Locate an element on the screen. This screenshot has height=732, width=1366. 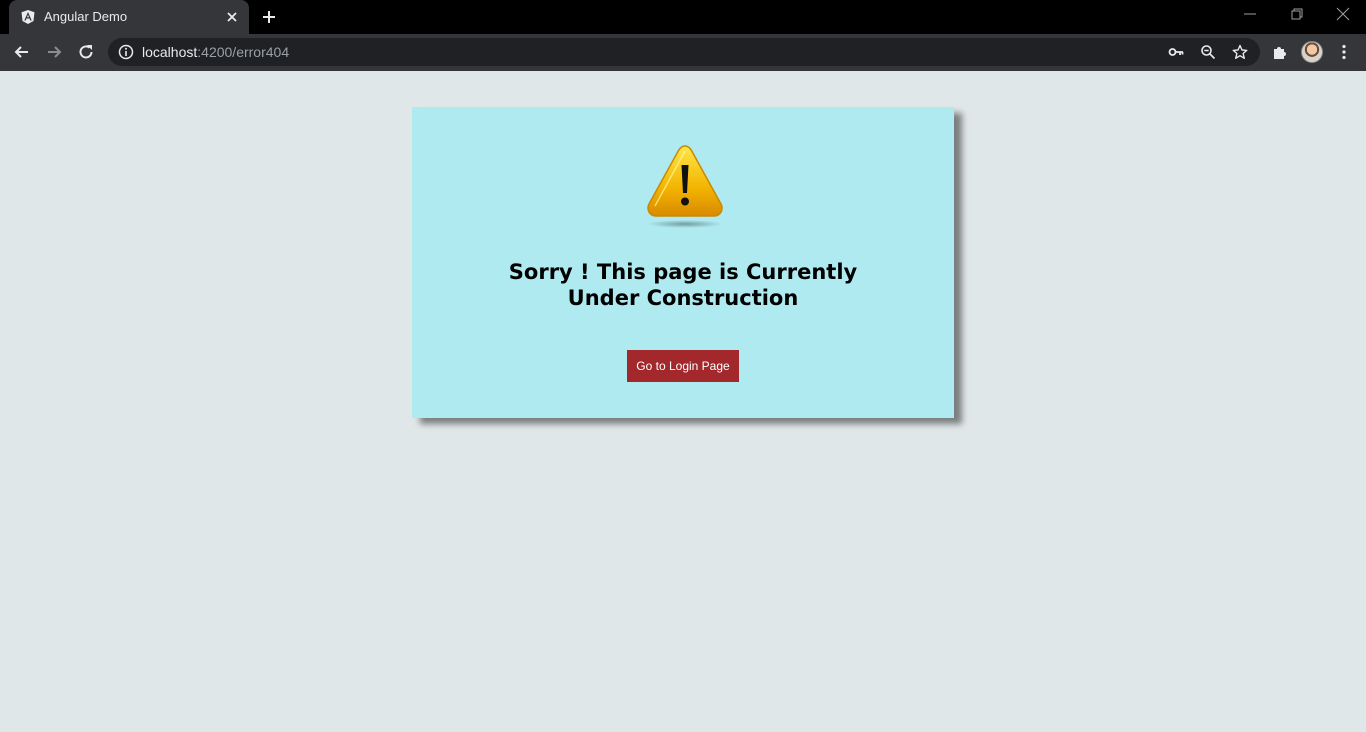
url-path: :4200/error404 is located at coordinates (243, 52).